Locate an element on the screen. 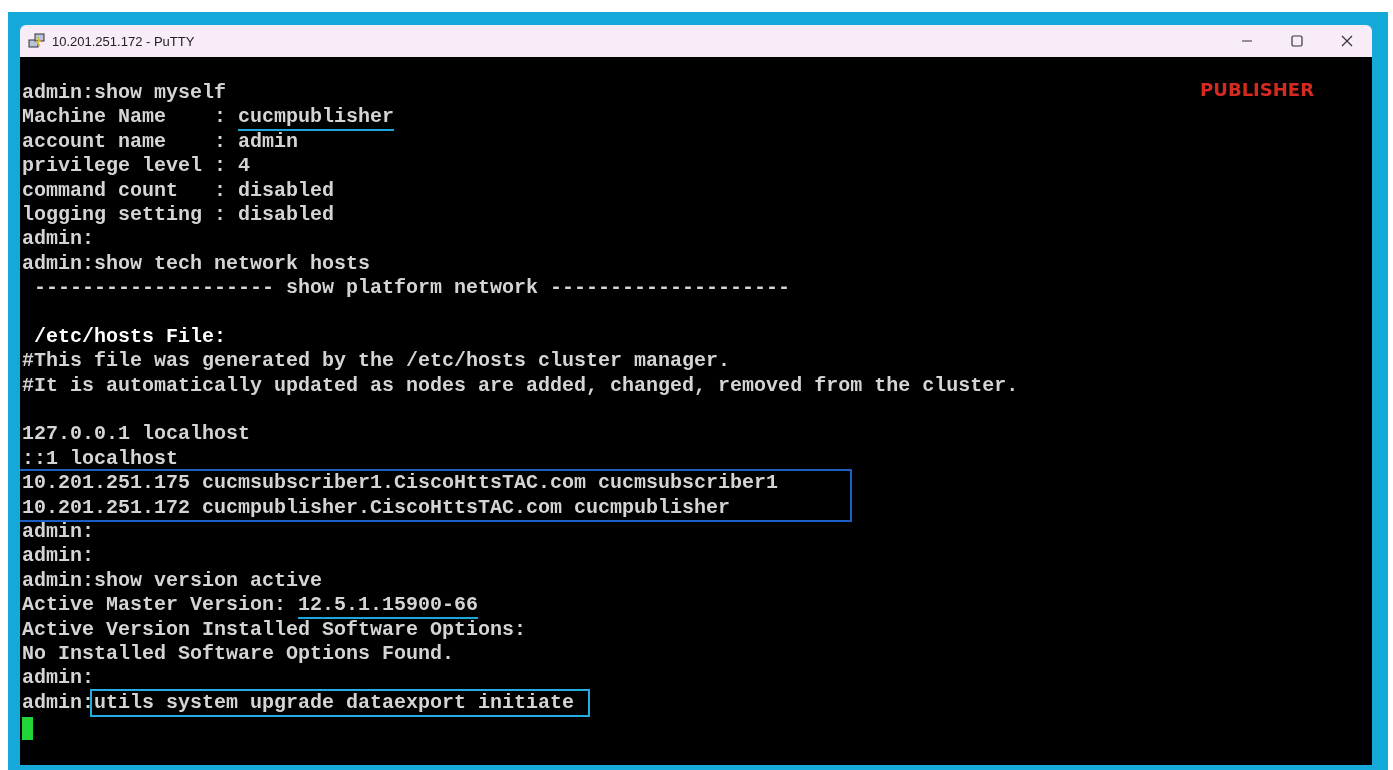 This screenshot has height=770, width=1393. terminal-line: Active Version Installed Software Options: is located at coordinates (274, 629).